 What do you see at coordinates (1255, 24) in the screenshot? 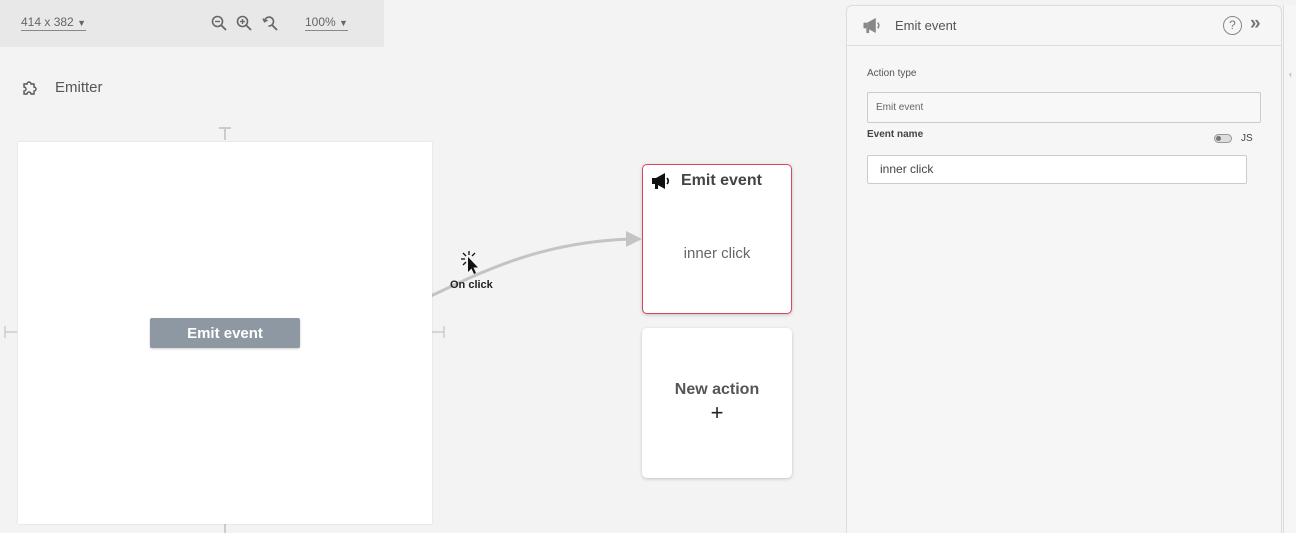
I see `collapse-panel-icon: »` at bounding box center [1255, 24].